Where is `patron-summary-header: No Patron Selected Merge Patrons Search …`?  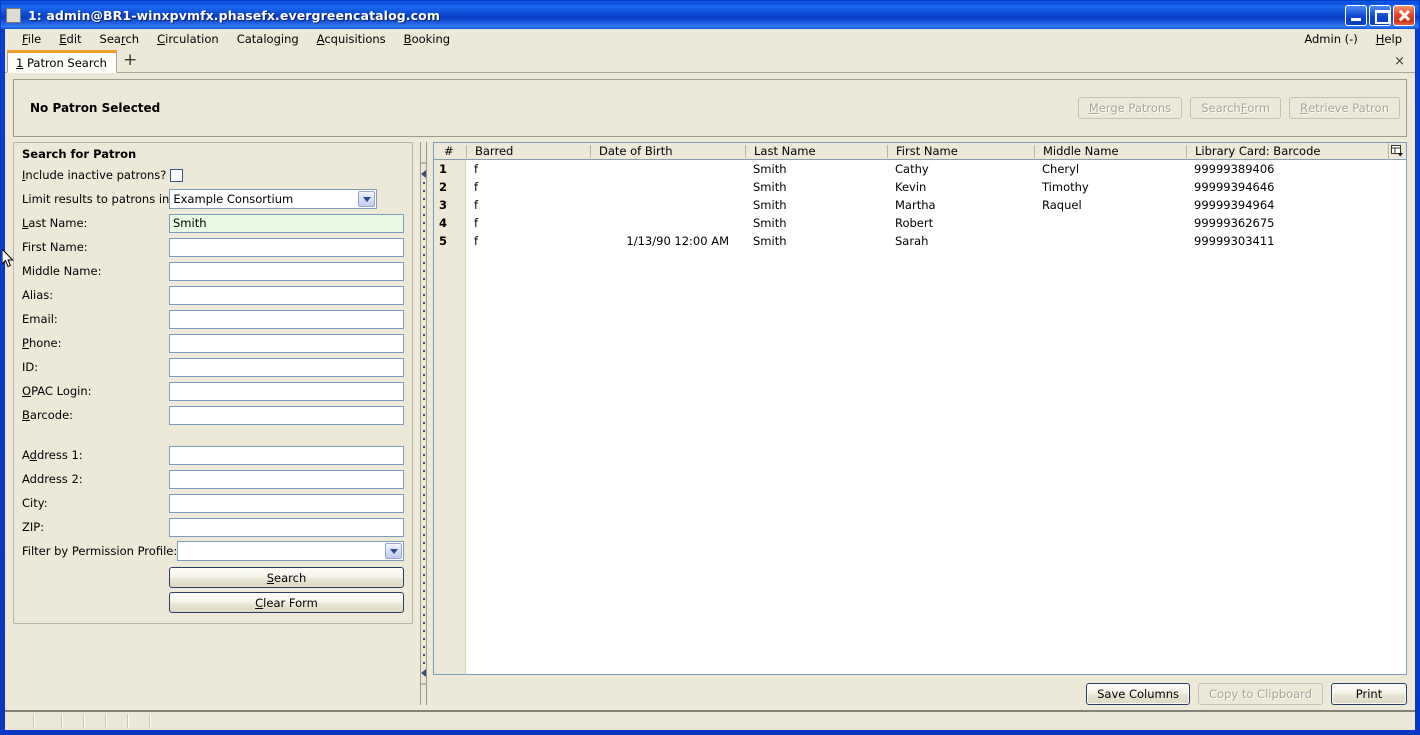 patron-summary-header: No Patron Selected Merge Patrons Search … is located at coordinates (710, 108).